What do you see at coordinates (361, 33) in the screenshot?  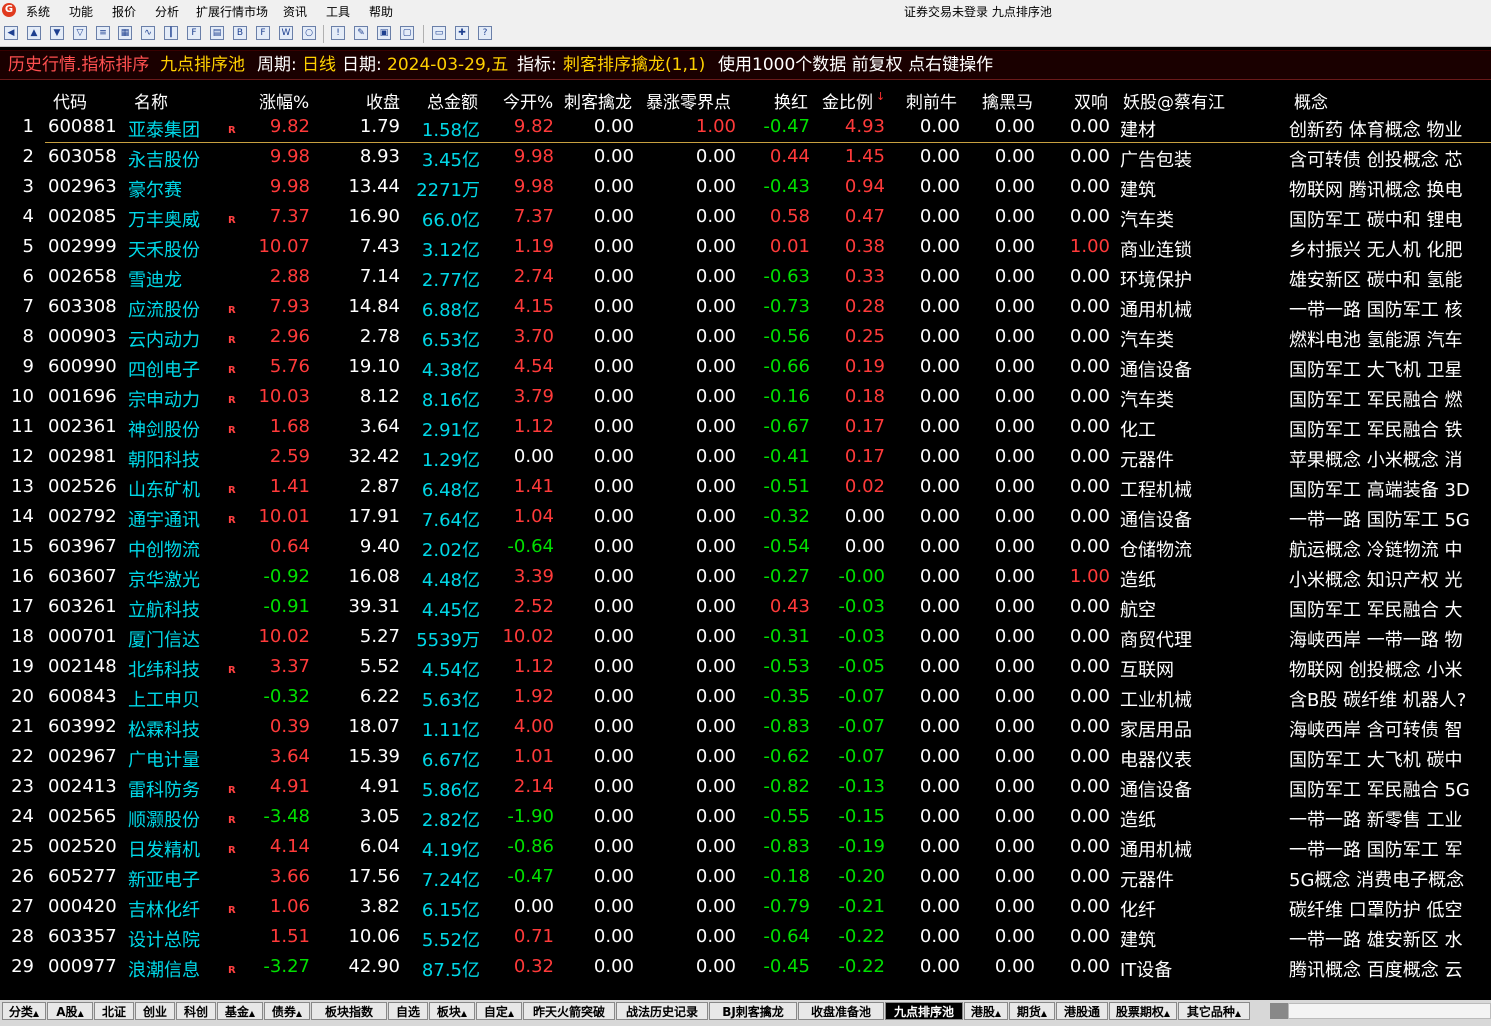 I see `edit-icon: ✎` at bounding box center [361, 33].